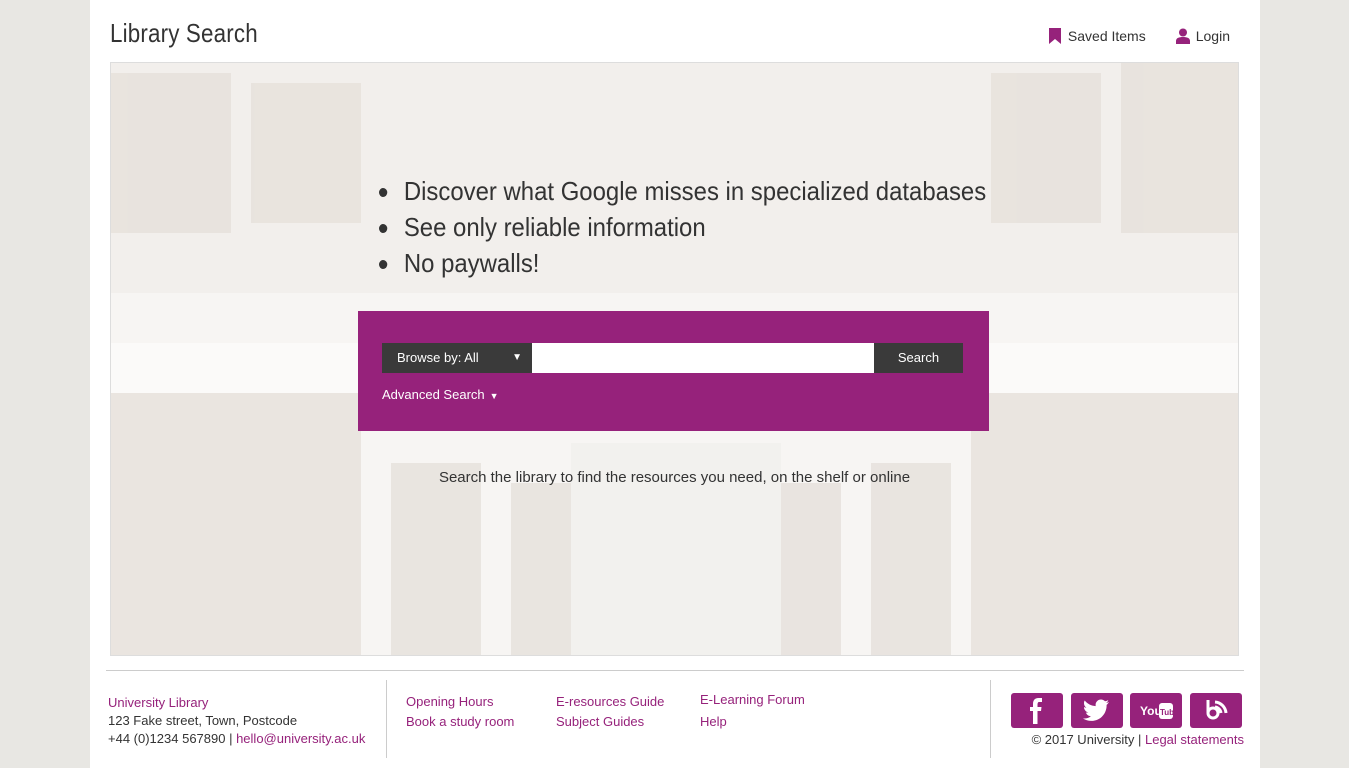 The width and height of the screenshot is (1349, 768). Describe the element at coordinates (1212, 36) in the screenshot. I see `login-label: Login` at that location.